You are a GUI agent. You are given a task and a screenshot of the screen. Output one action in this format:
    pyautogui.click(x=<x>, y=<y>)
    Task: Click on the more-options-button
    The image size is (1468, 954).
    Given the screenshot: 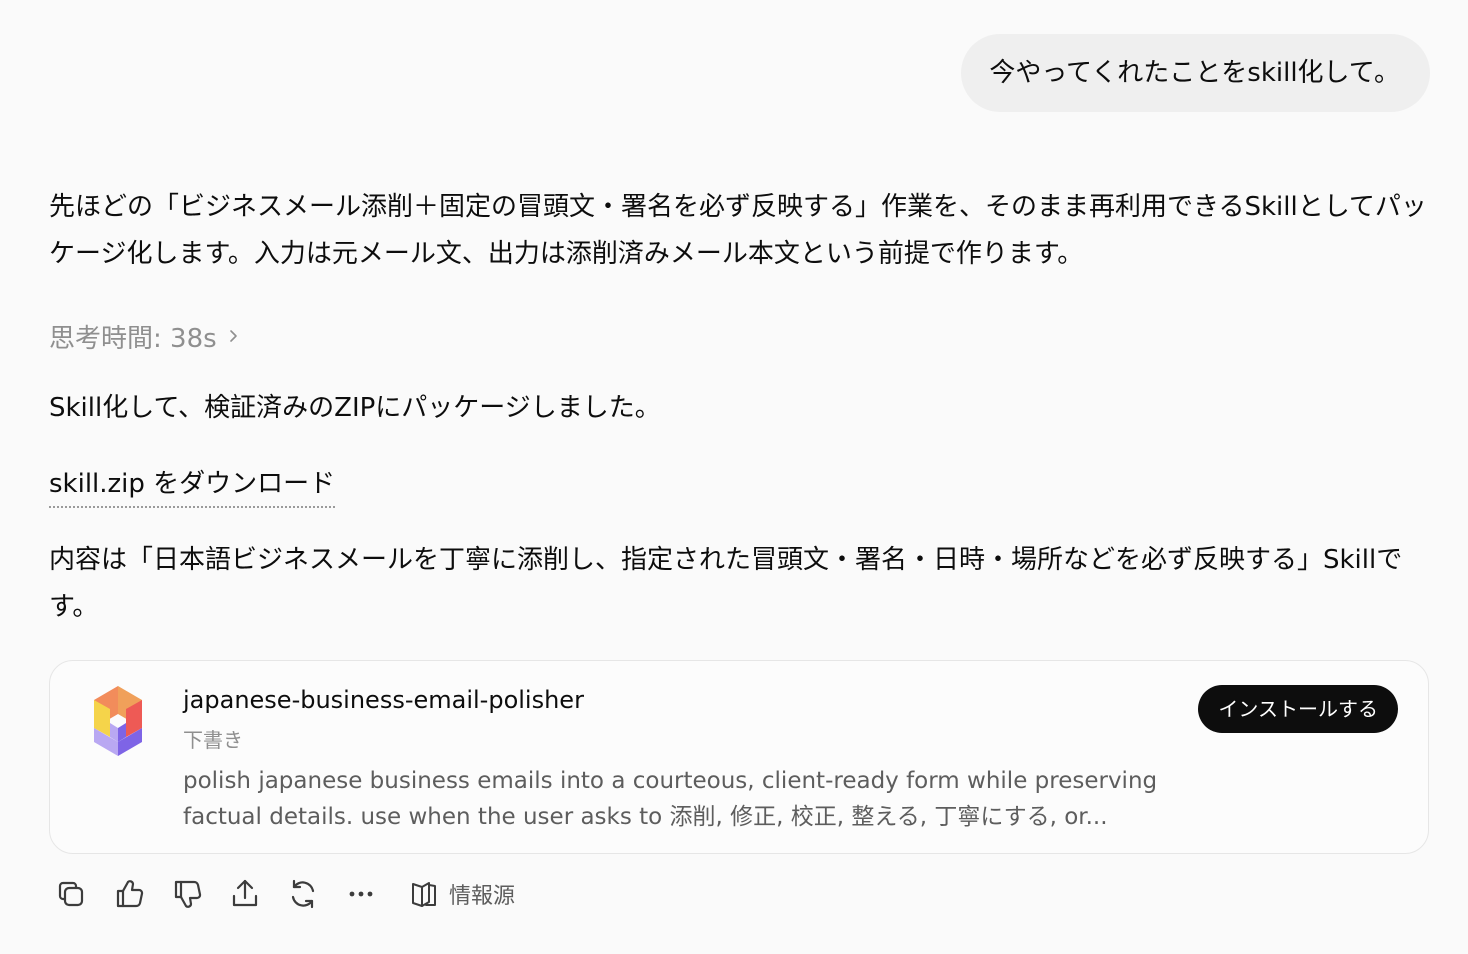 What is the action you would take?
    pyautogui.click(x=361, y=894)
    